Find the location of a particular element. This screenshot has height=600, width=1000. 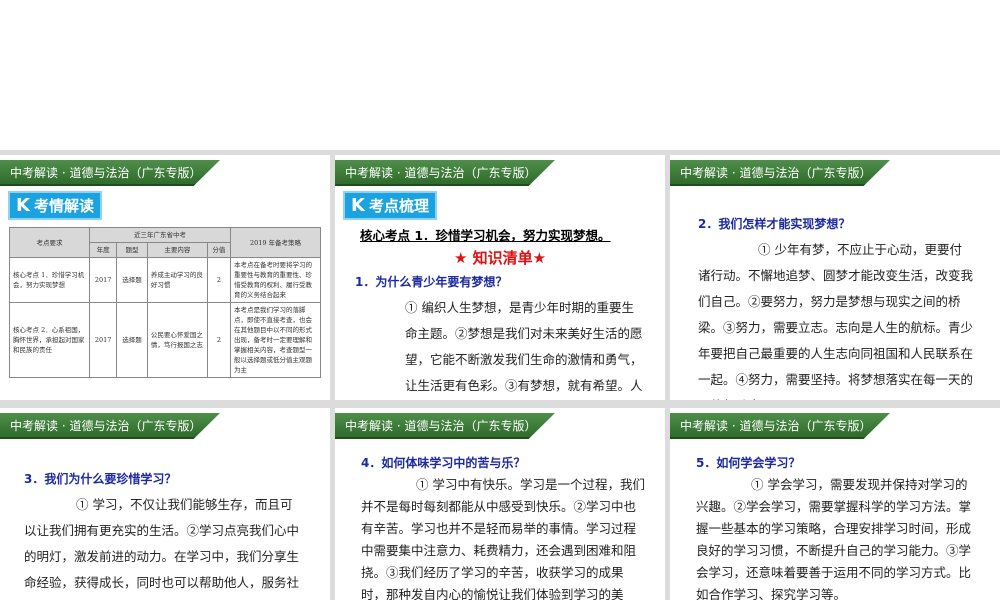

th-content: 主要内容 is located at coordinates (177, 250).